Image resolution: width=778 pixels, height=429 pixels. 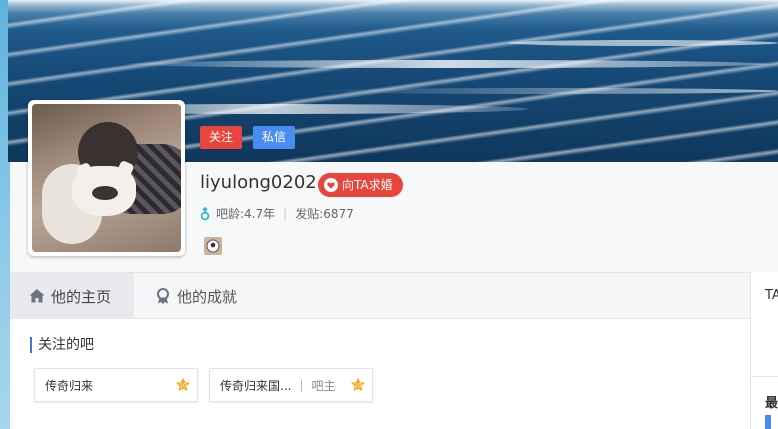 What do you see at coordinates (163, 296) in the screenshot?
I see `badge-icon` at bounding box center [163, 296].